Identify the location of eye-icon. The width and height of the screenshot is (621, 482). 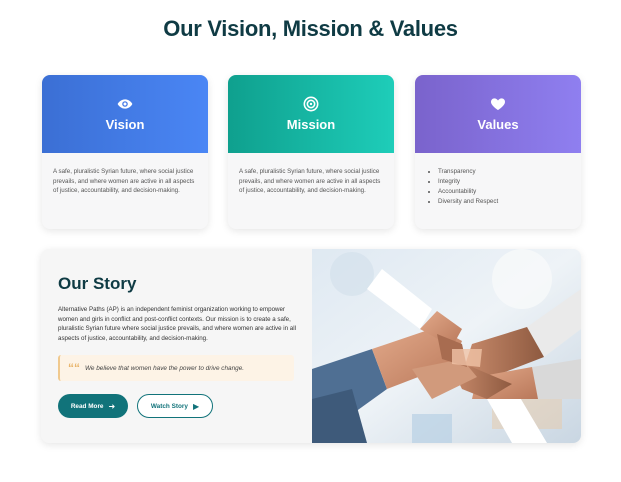
(125, 104).